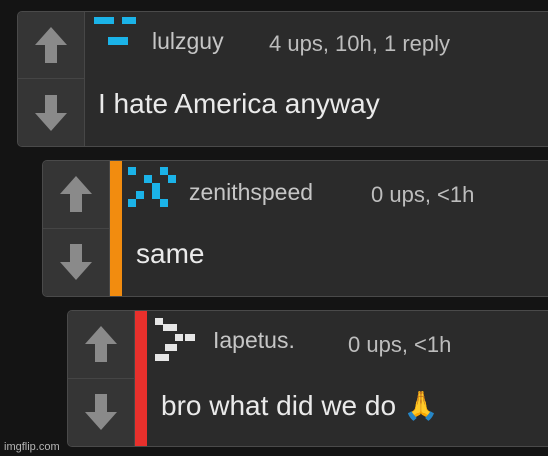 The image size is (548, 456). What do you see at coordinates (239, 103) in the screenshot?
I see `comment-text: I hate America anyway` at bounding box center [239, 103].